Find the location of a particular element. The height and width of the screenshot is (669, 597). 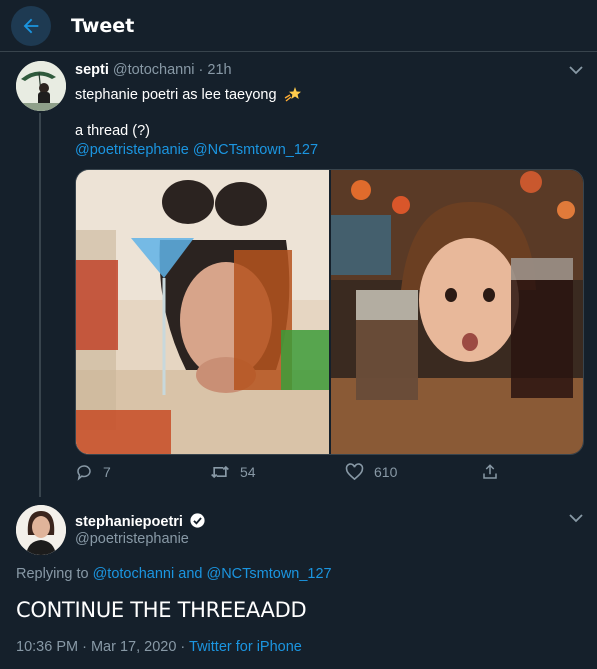

retweet-icon is located at coordinates (220, 472).